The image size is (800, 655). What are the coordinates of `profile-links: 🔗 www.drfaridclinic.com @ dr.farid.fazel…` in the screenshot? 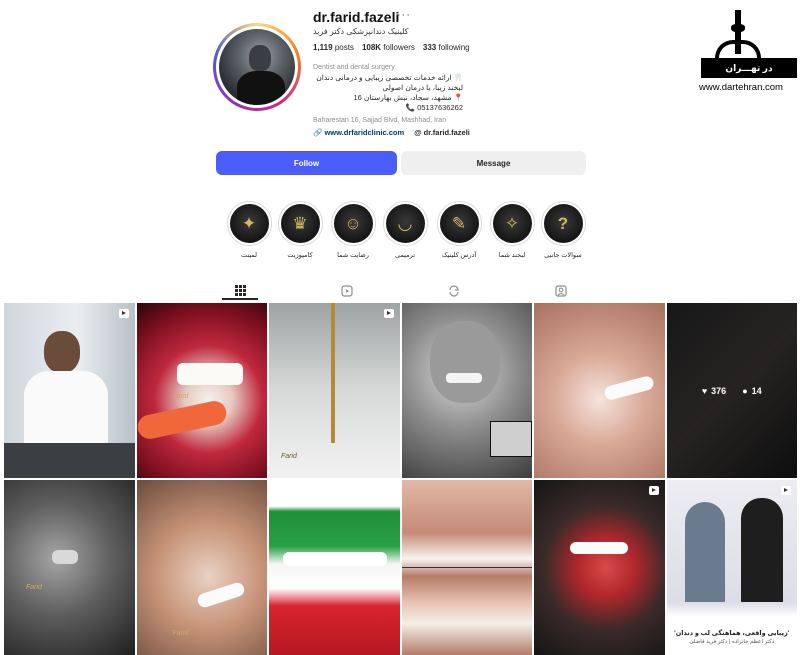 It's located at (391, 132).